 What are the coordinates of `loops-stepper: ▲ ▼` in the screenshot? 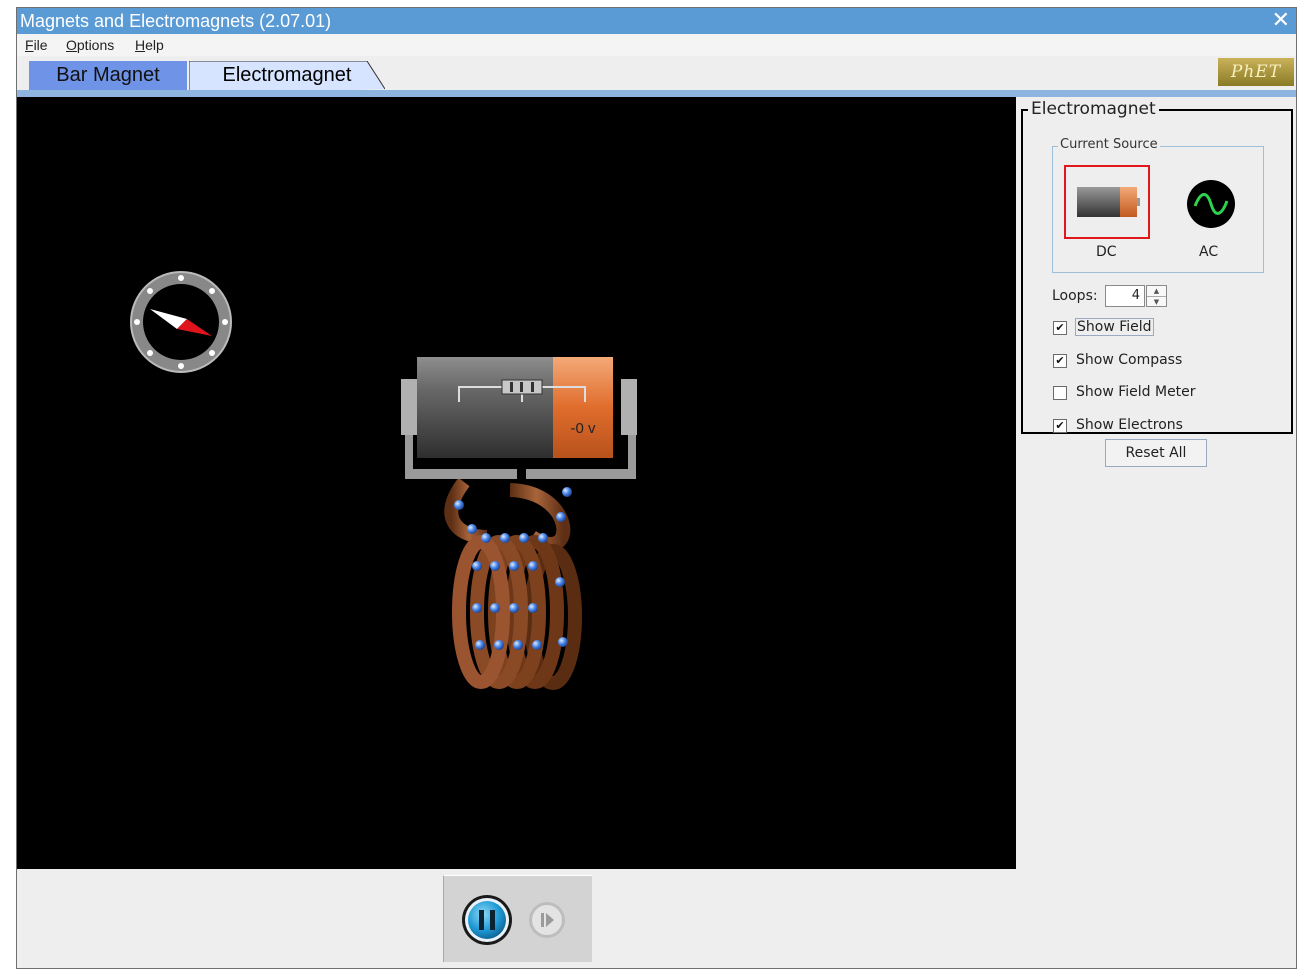 It's located at (1156, 296).